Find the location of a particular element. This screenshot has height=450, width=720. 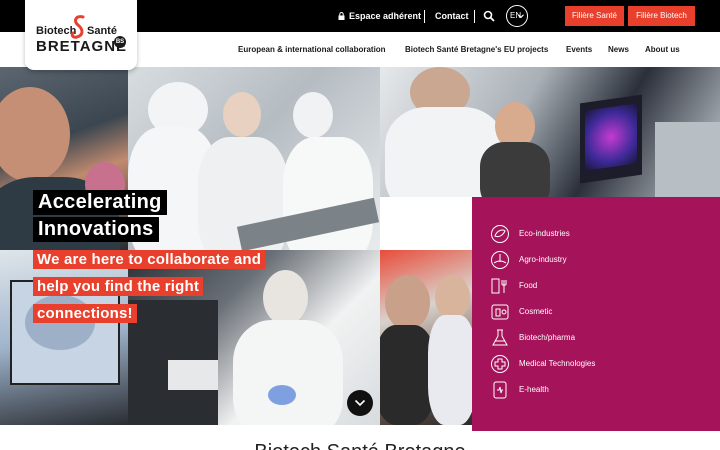

site-logo: Biotech Santé BRETAGNE BS is located at coordinates (81, 35).